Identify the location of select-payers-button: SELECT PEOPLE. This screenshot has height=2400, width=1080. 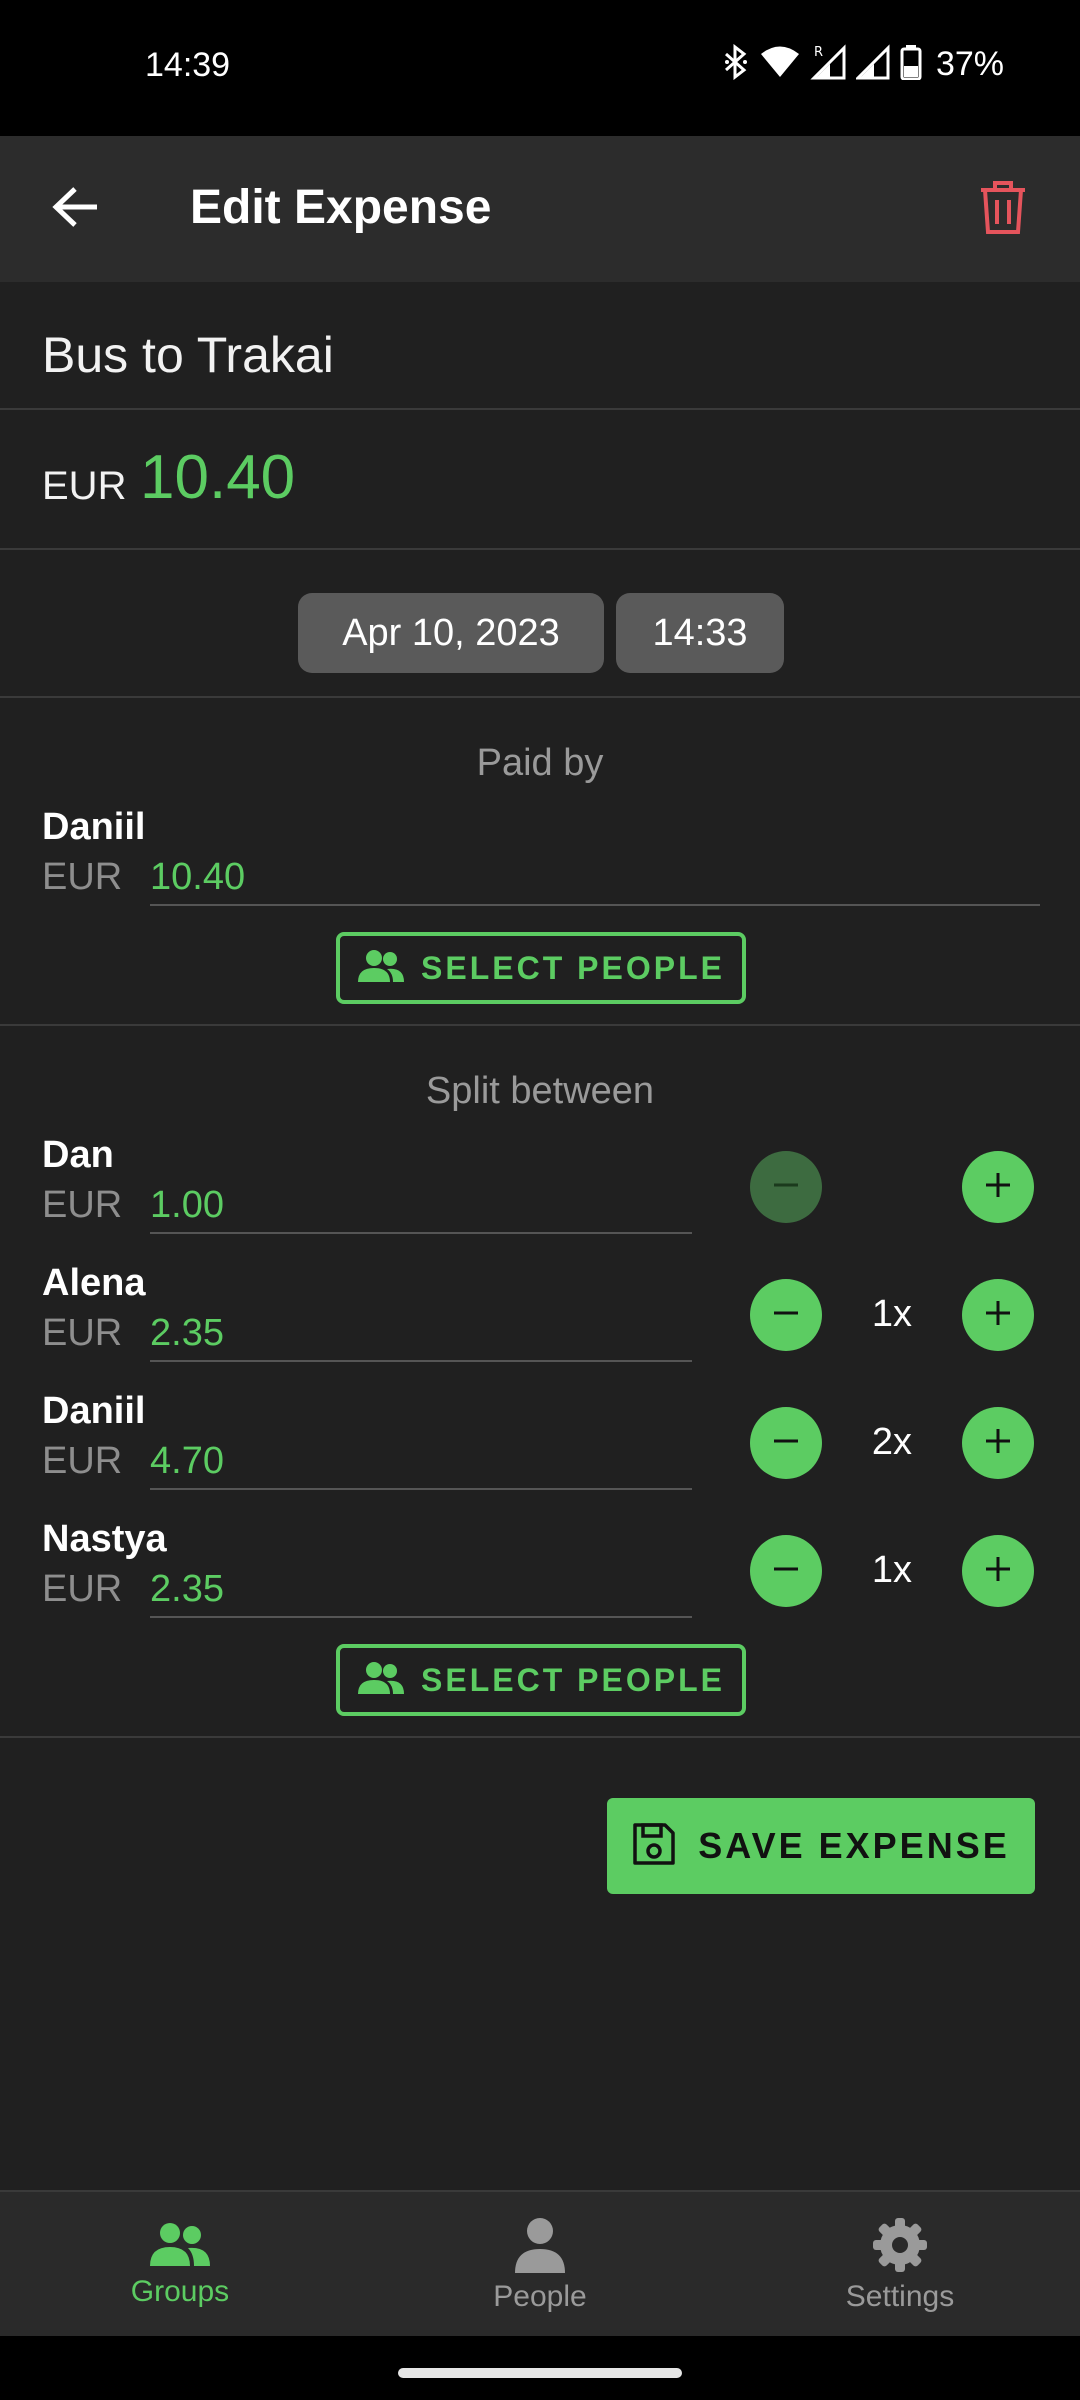
(541, 968).